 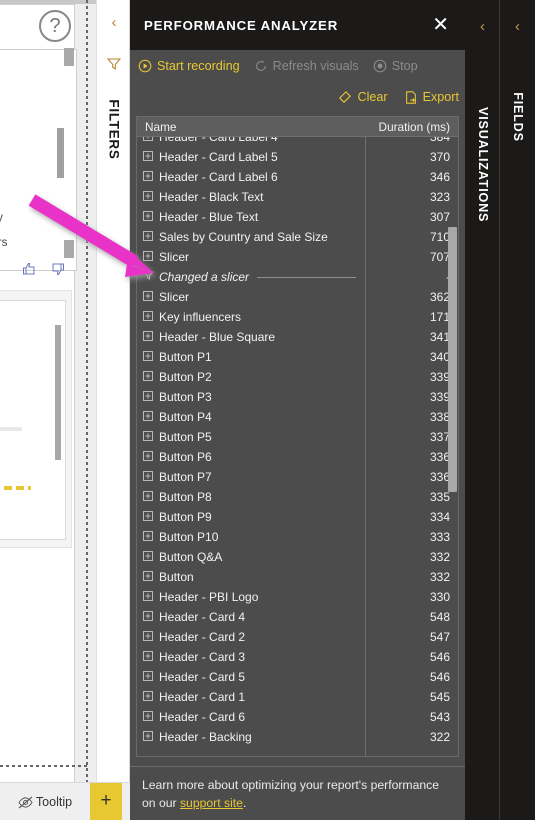 I want to click on page-tab-tooltip: Tooltip, so click(x=45, y=801).